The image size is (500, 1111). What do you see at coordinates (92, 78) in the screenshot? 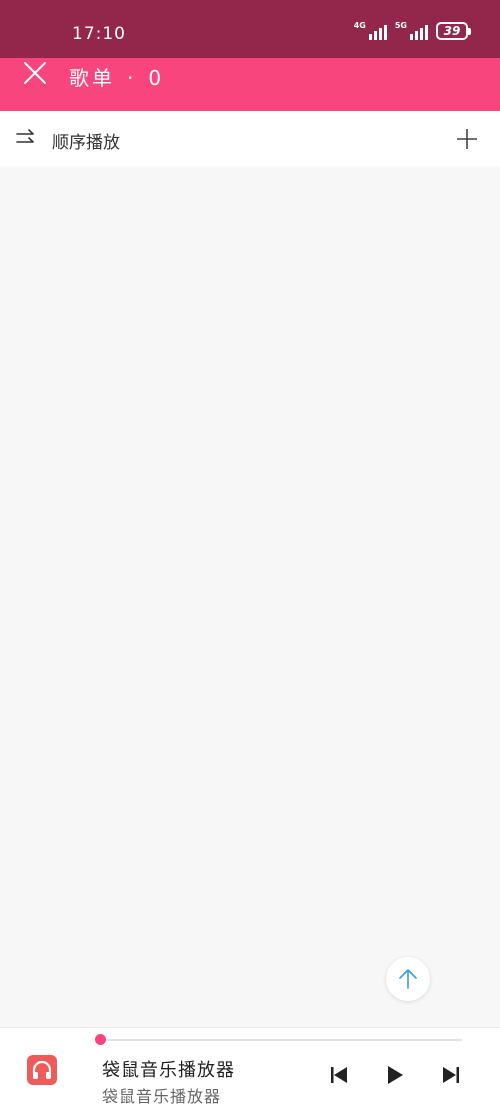
I see `playlist-title: 歌单` at bounding box center [92, 78].